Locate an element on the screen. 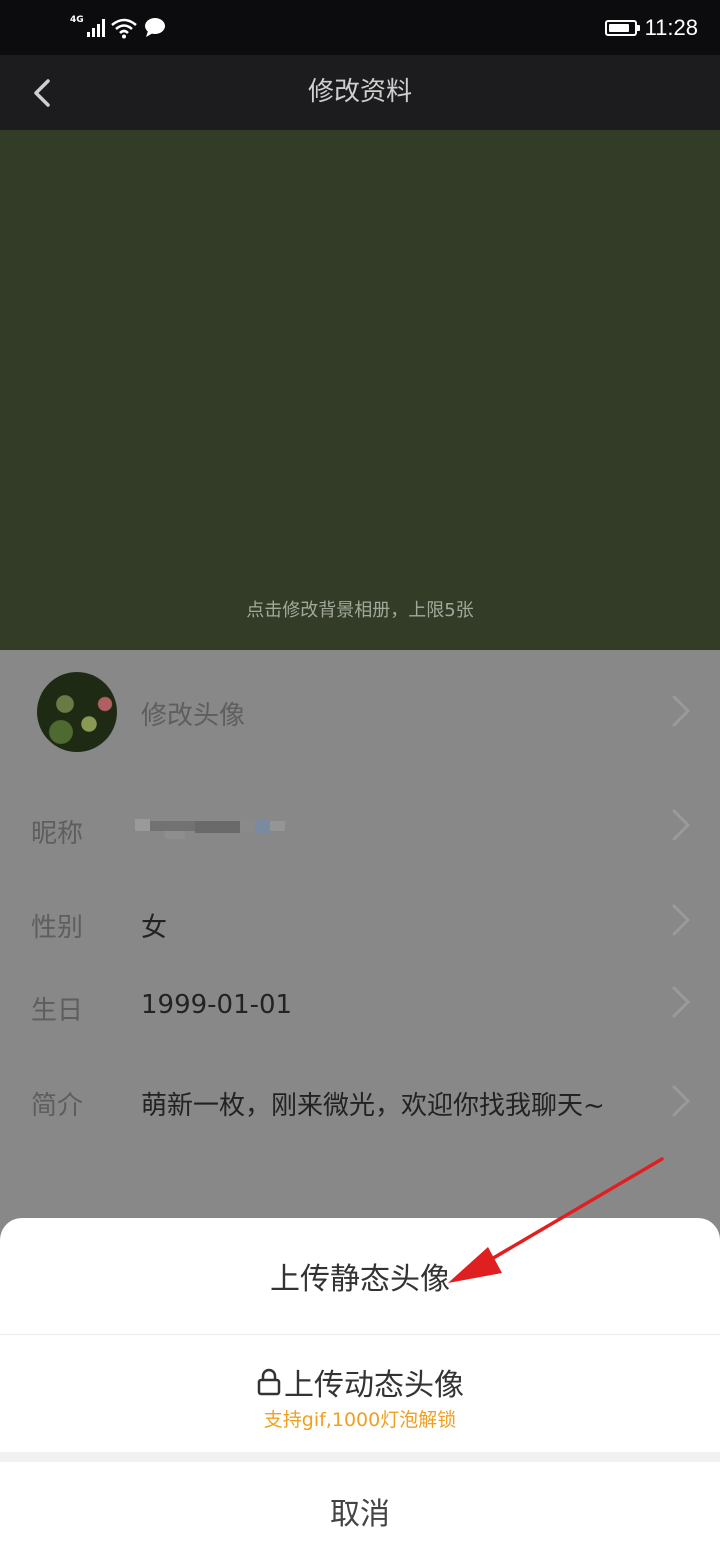 The width and height of the screenshot is (720, 1560). upload-static-avatar-label: 上传静态头像 is located at coordinates (360, 1279).